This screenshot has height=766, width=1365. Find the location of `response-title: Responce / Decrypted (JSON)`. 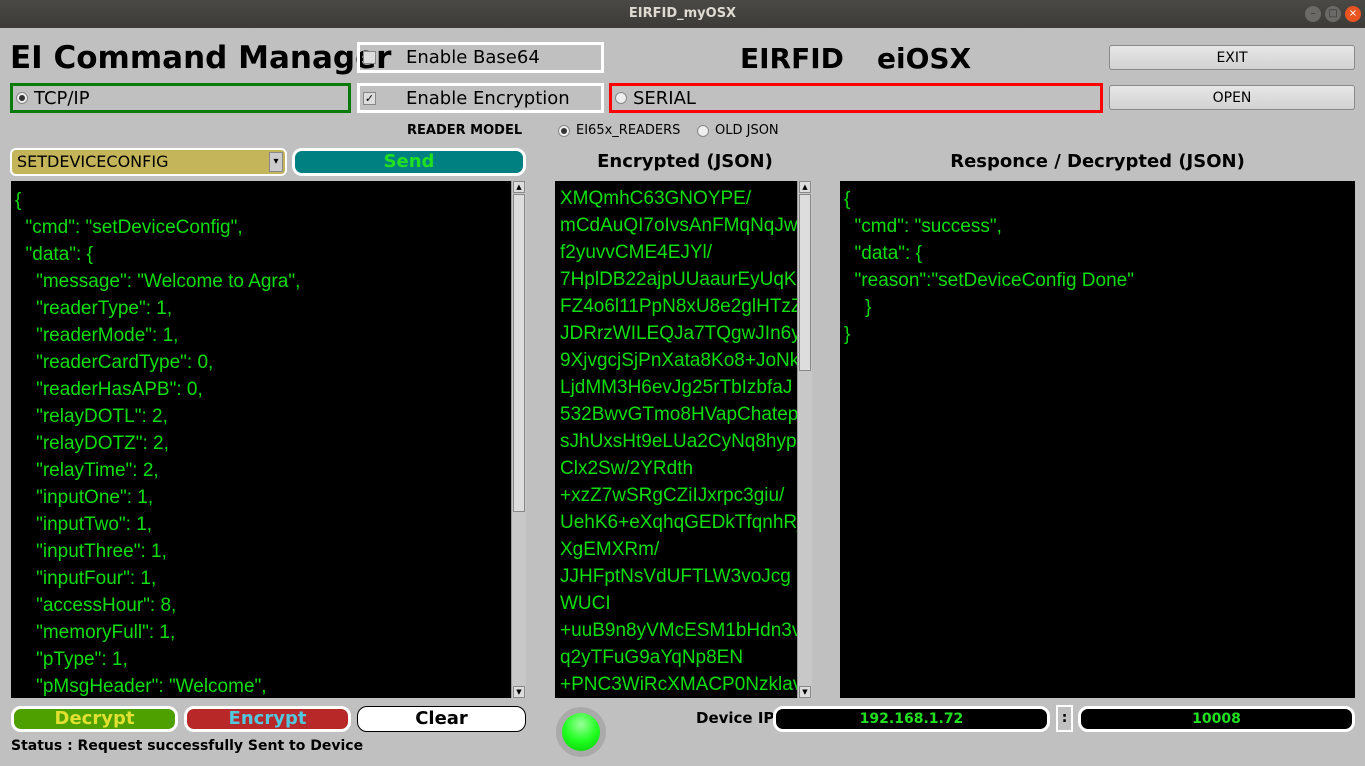

response-title: Responce / Decrypted (JSON) is located at coordinates (1097, 161).